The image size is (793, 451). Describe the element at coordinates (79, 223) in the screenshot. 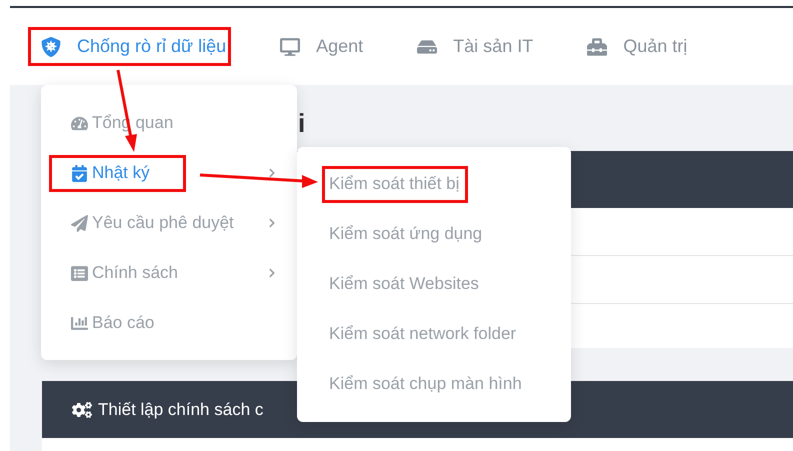

I see `paper-plane-icon` at that location.